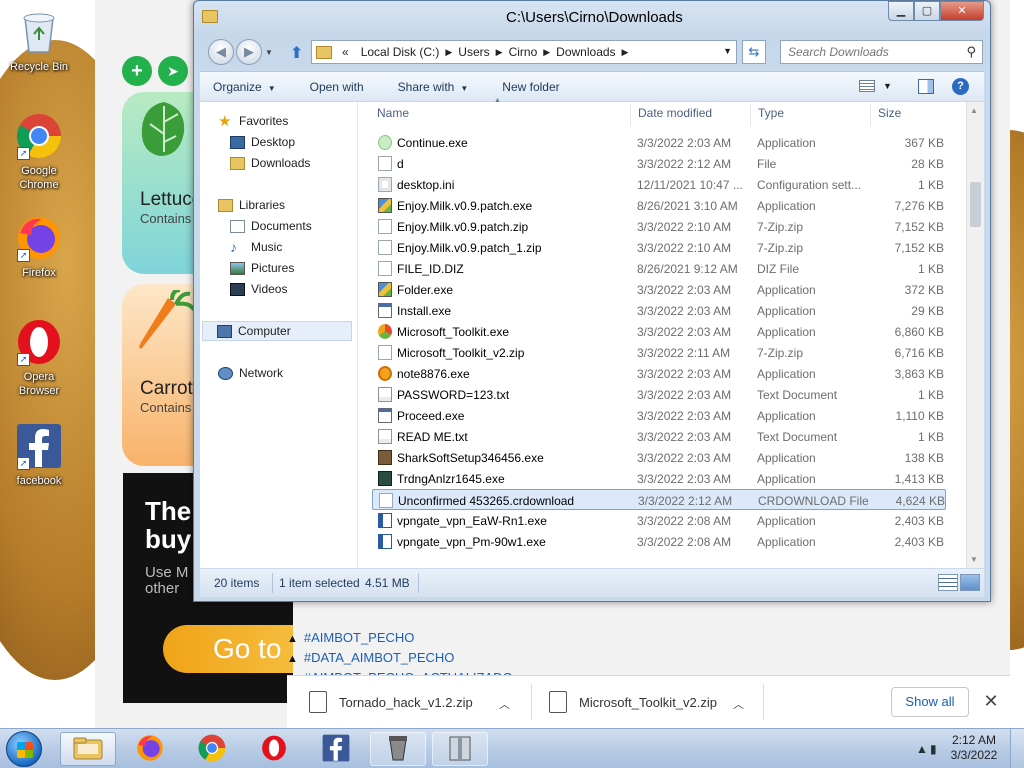  Describe the element at coordinates (431, 87) in the screenshot. I see `share-with-button: Share with ▼` at that location.